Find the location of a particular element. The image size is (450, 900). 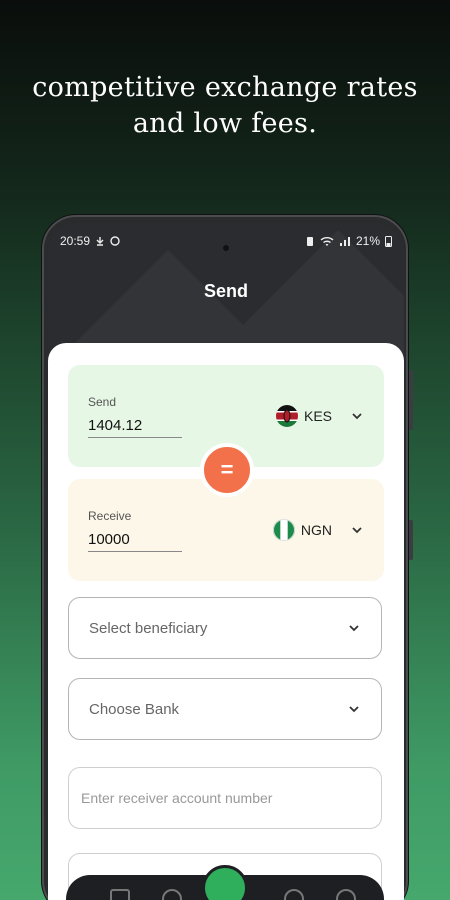

status-bar: 20:59 21% is located at coordinates (226, 241).